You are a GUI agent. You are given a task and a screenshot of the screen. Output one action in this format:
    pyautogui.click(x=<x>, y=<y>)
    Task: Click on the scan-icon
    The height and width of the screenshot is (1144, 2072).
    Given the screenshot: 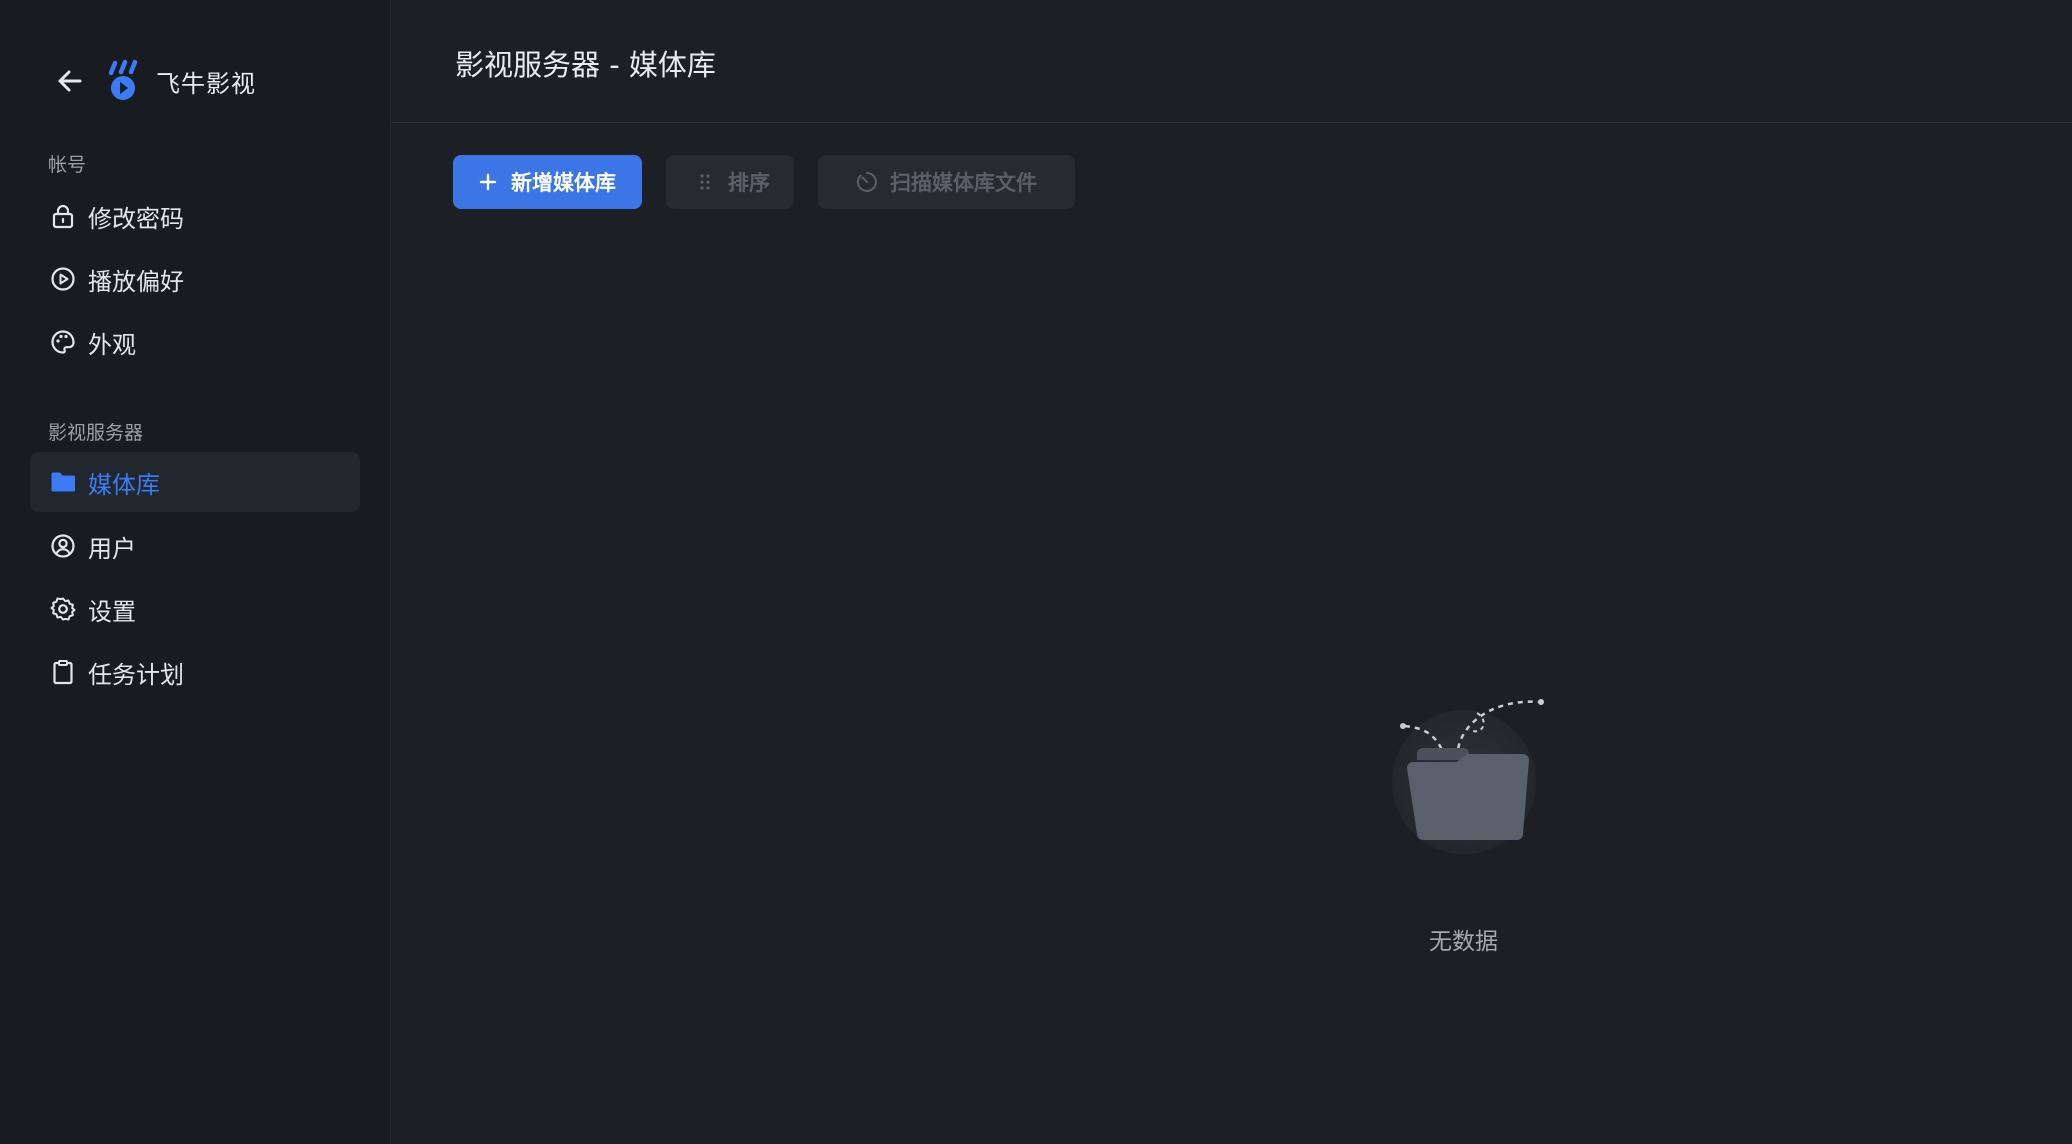 What is the action you would take?
    pyautogui.click(x=867, y=182)
    